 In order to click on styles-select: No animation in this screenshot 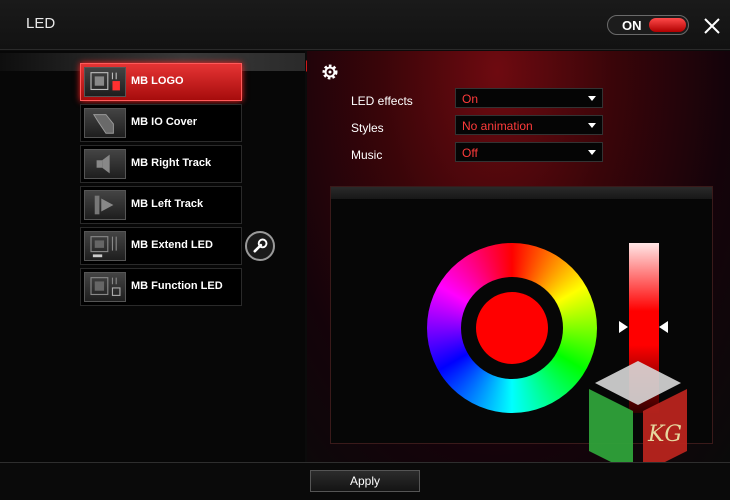, I will do `click(529, 125)`.